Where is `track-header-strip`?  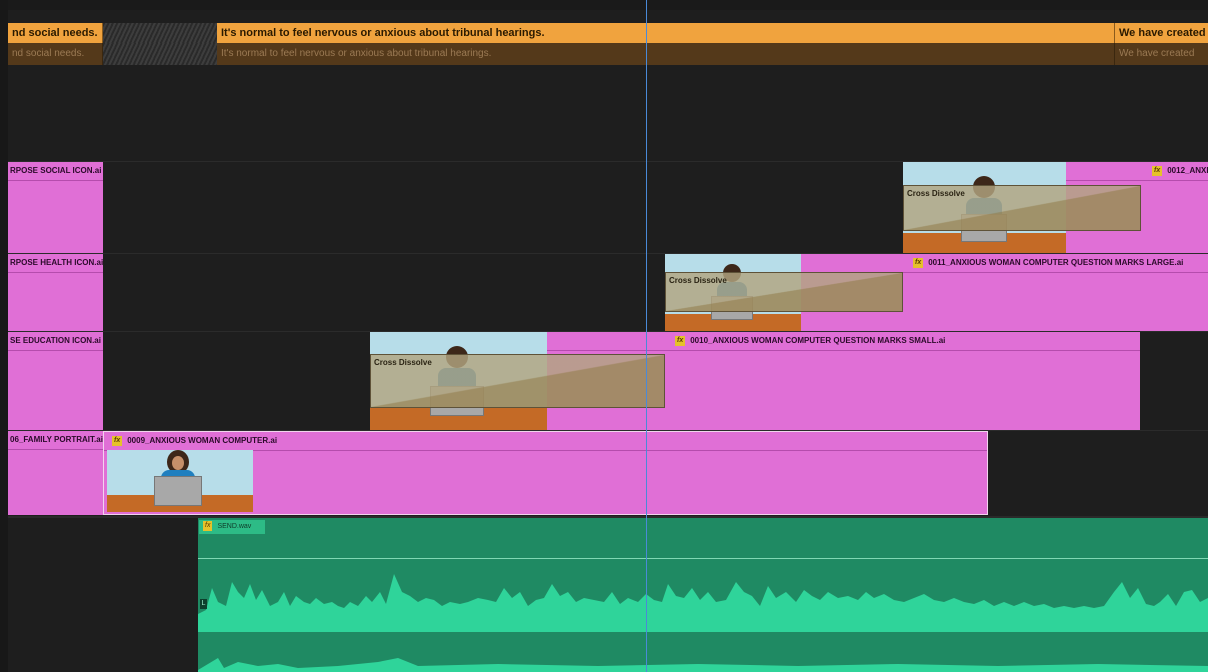
track-header-strip is located at coordinates (4, 336).